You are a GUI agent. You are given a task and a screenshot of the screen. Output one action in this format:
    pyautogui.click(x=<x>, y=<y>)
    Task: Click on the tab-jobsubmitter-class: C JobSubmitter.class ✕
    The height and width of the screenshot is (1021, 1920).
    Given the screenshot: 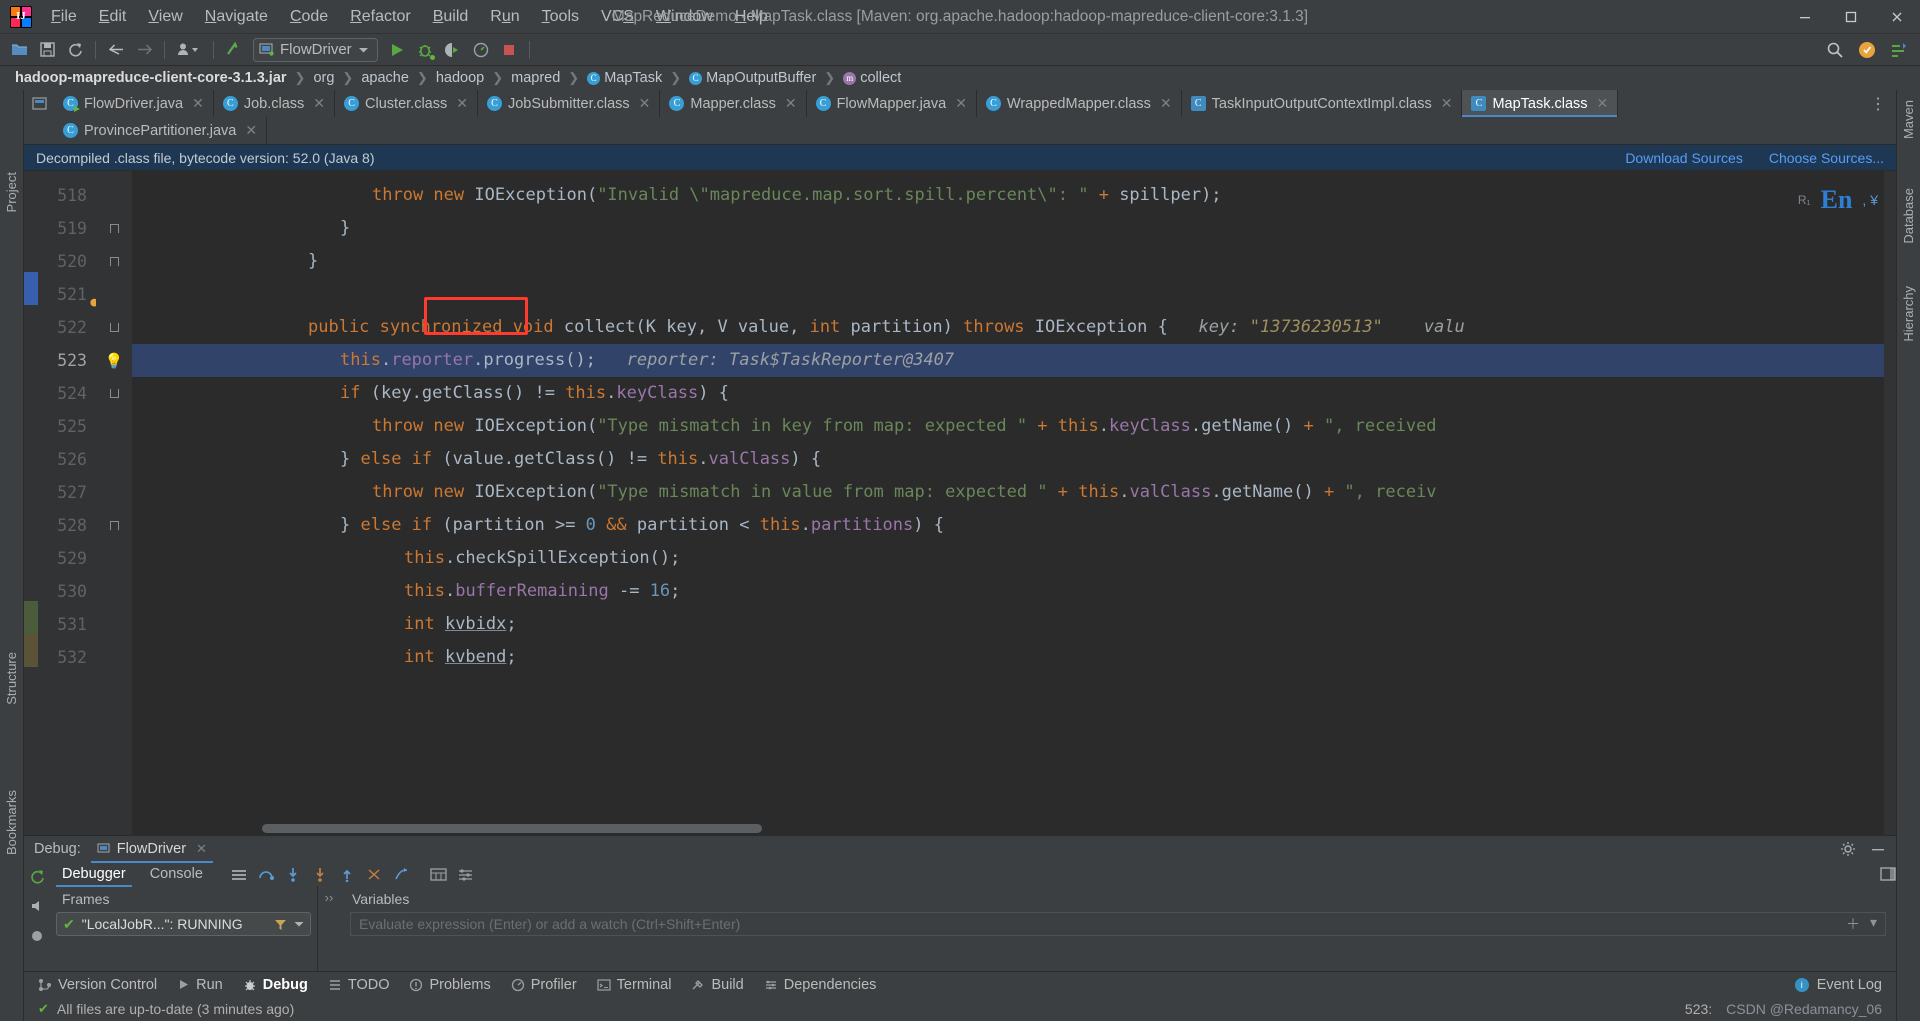 What is the action you would take?
    pyautogui.click(x=569, y=103)
    